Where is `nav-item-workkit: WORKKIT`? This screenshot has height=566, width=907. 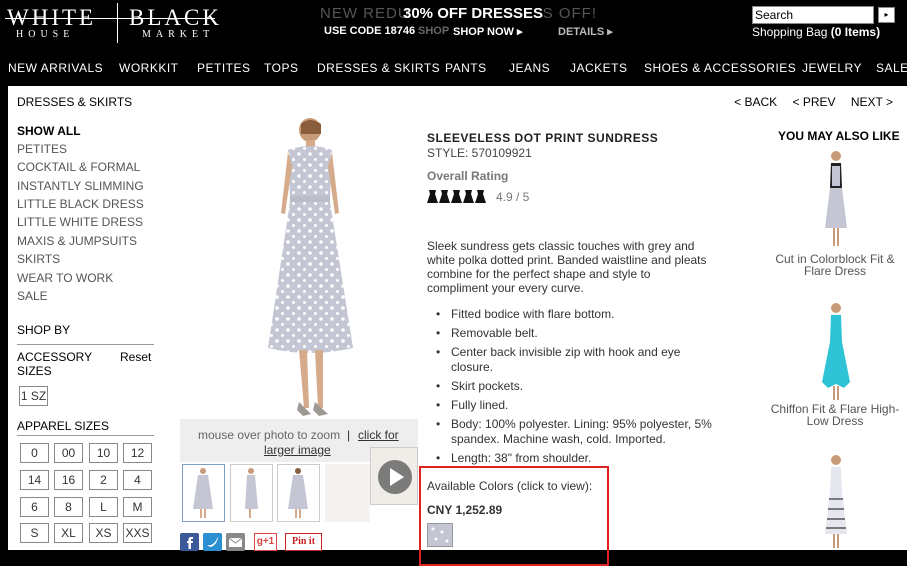 nav-item-workkit: WORKKIT is located at coordinates (149, 68).